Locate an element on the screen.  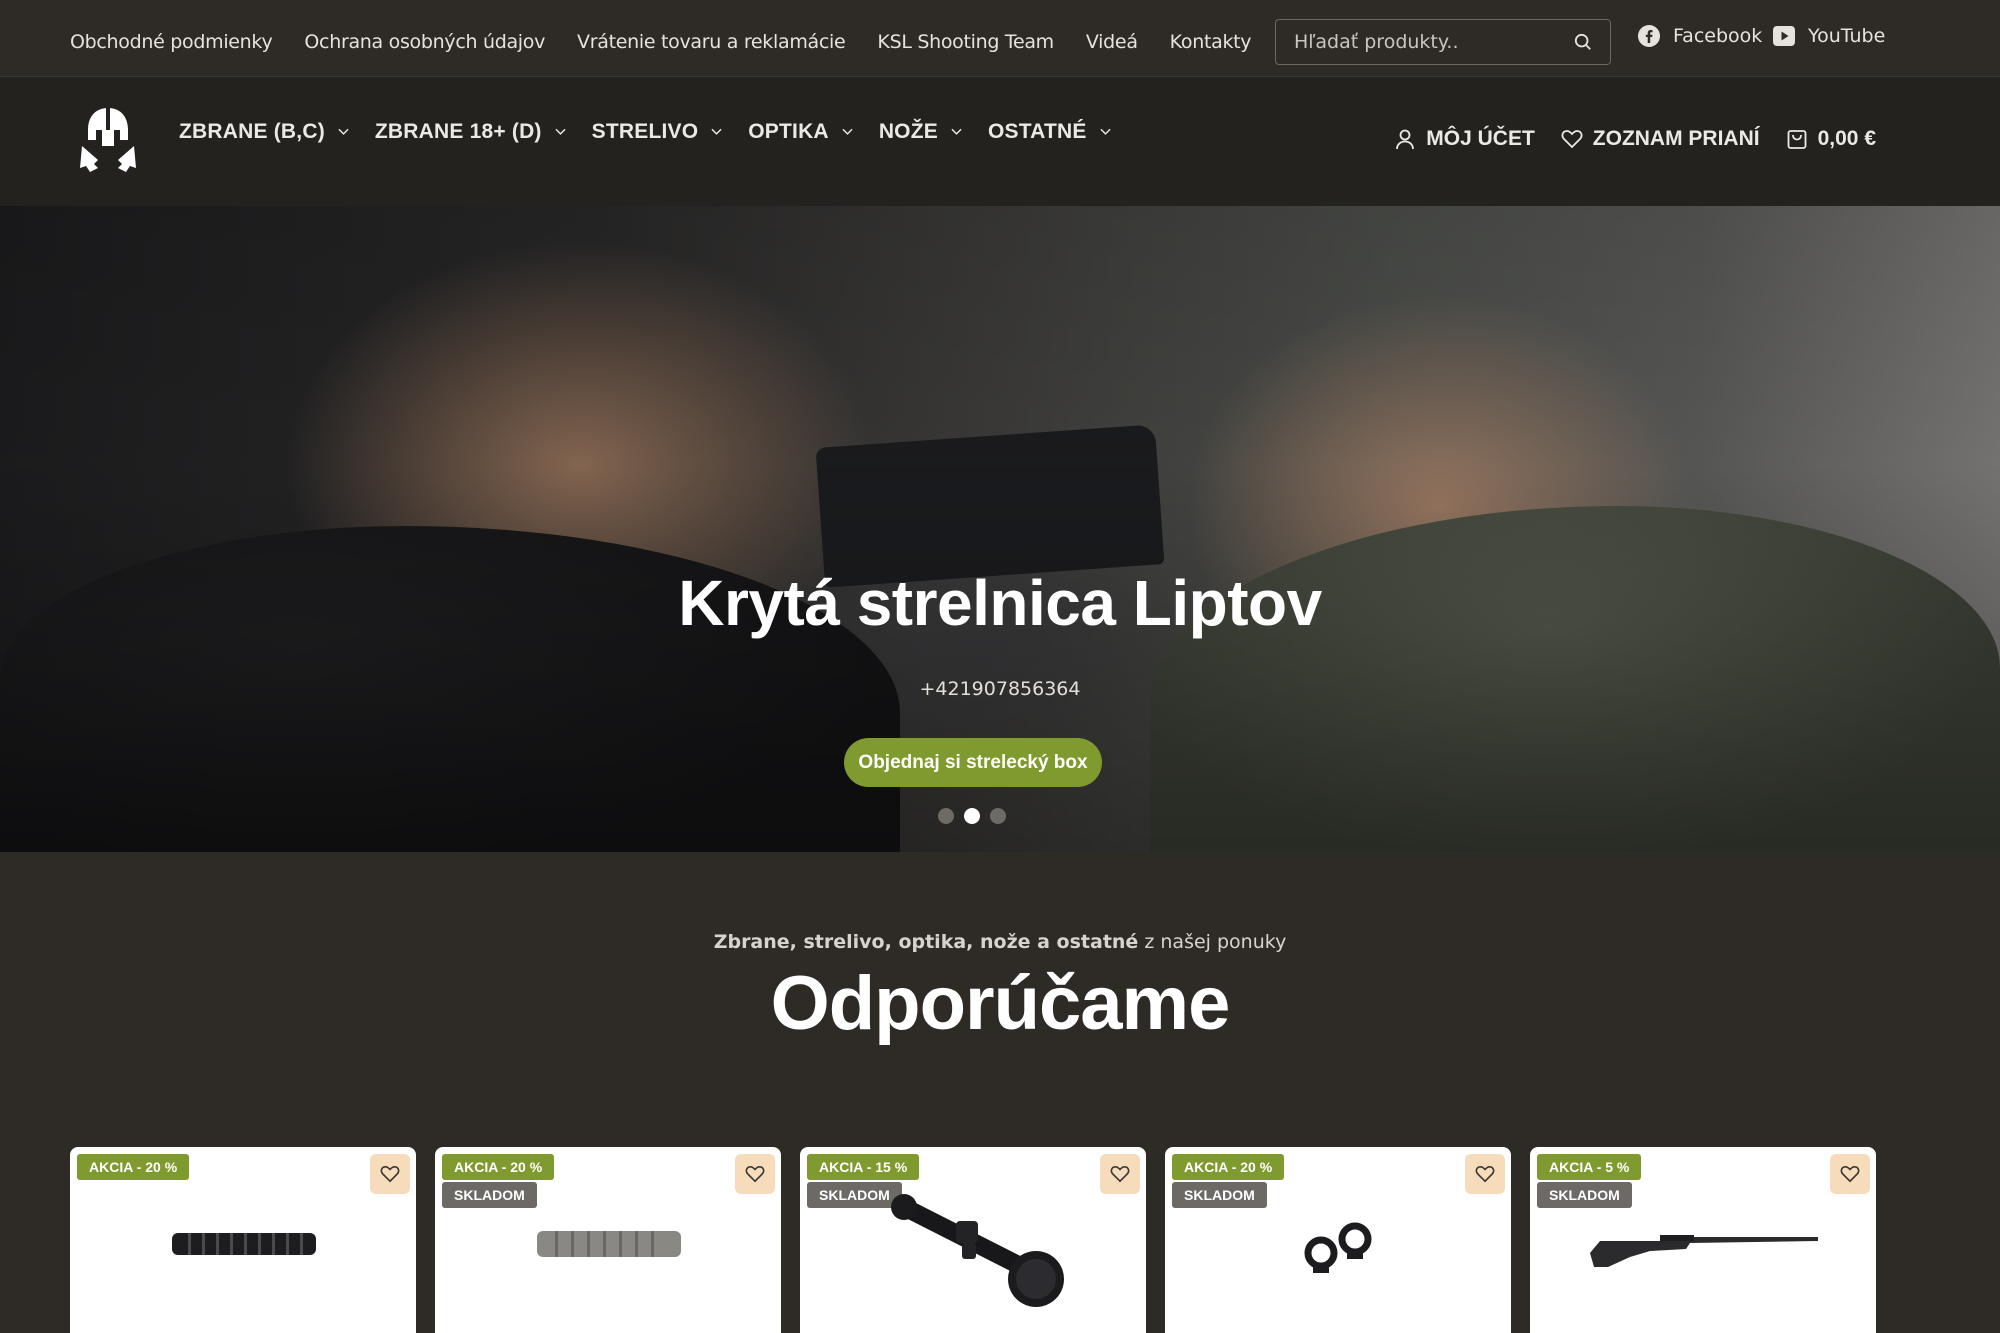
slider-dots is located at coordinates (972, 816).